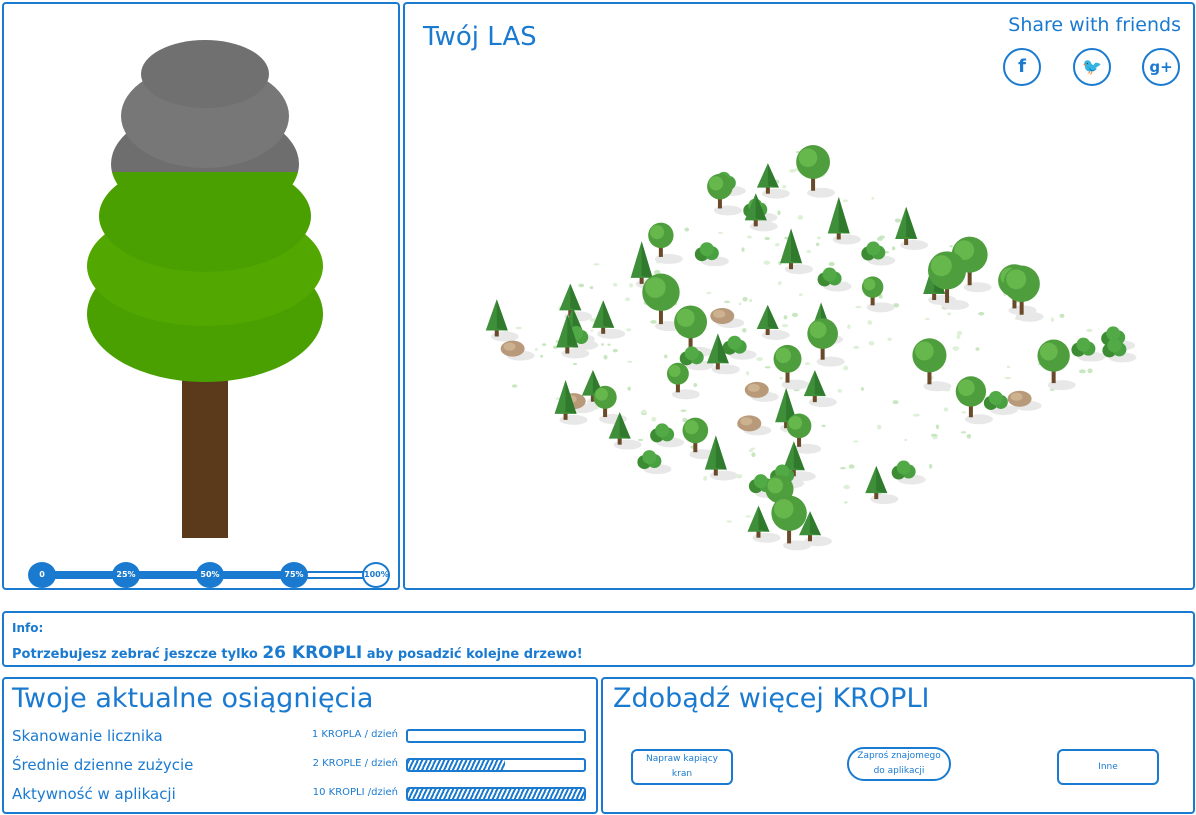  What do you see at coordinates (193, 698) in the screenshot?
I see `achievements-title: Twoje aktualne osiągnięcia` at bounding box center [193, 698].